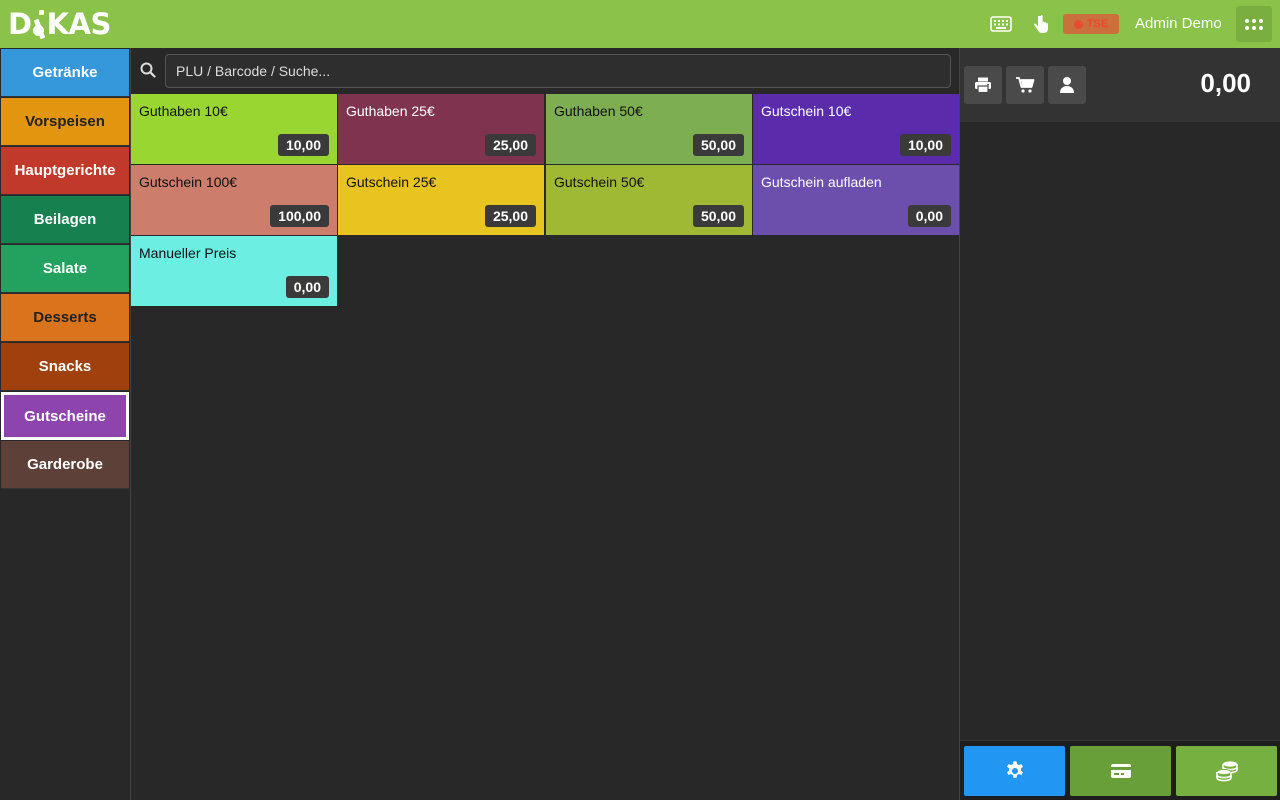 The image size is (1280, 800). What do you see at coordinates (1078, 24) in the screenshot?
I see `status-dot-icon` at bounding box center [1078, 24].